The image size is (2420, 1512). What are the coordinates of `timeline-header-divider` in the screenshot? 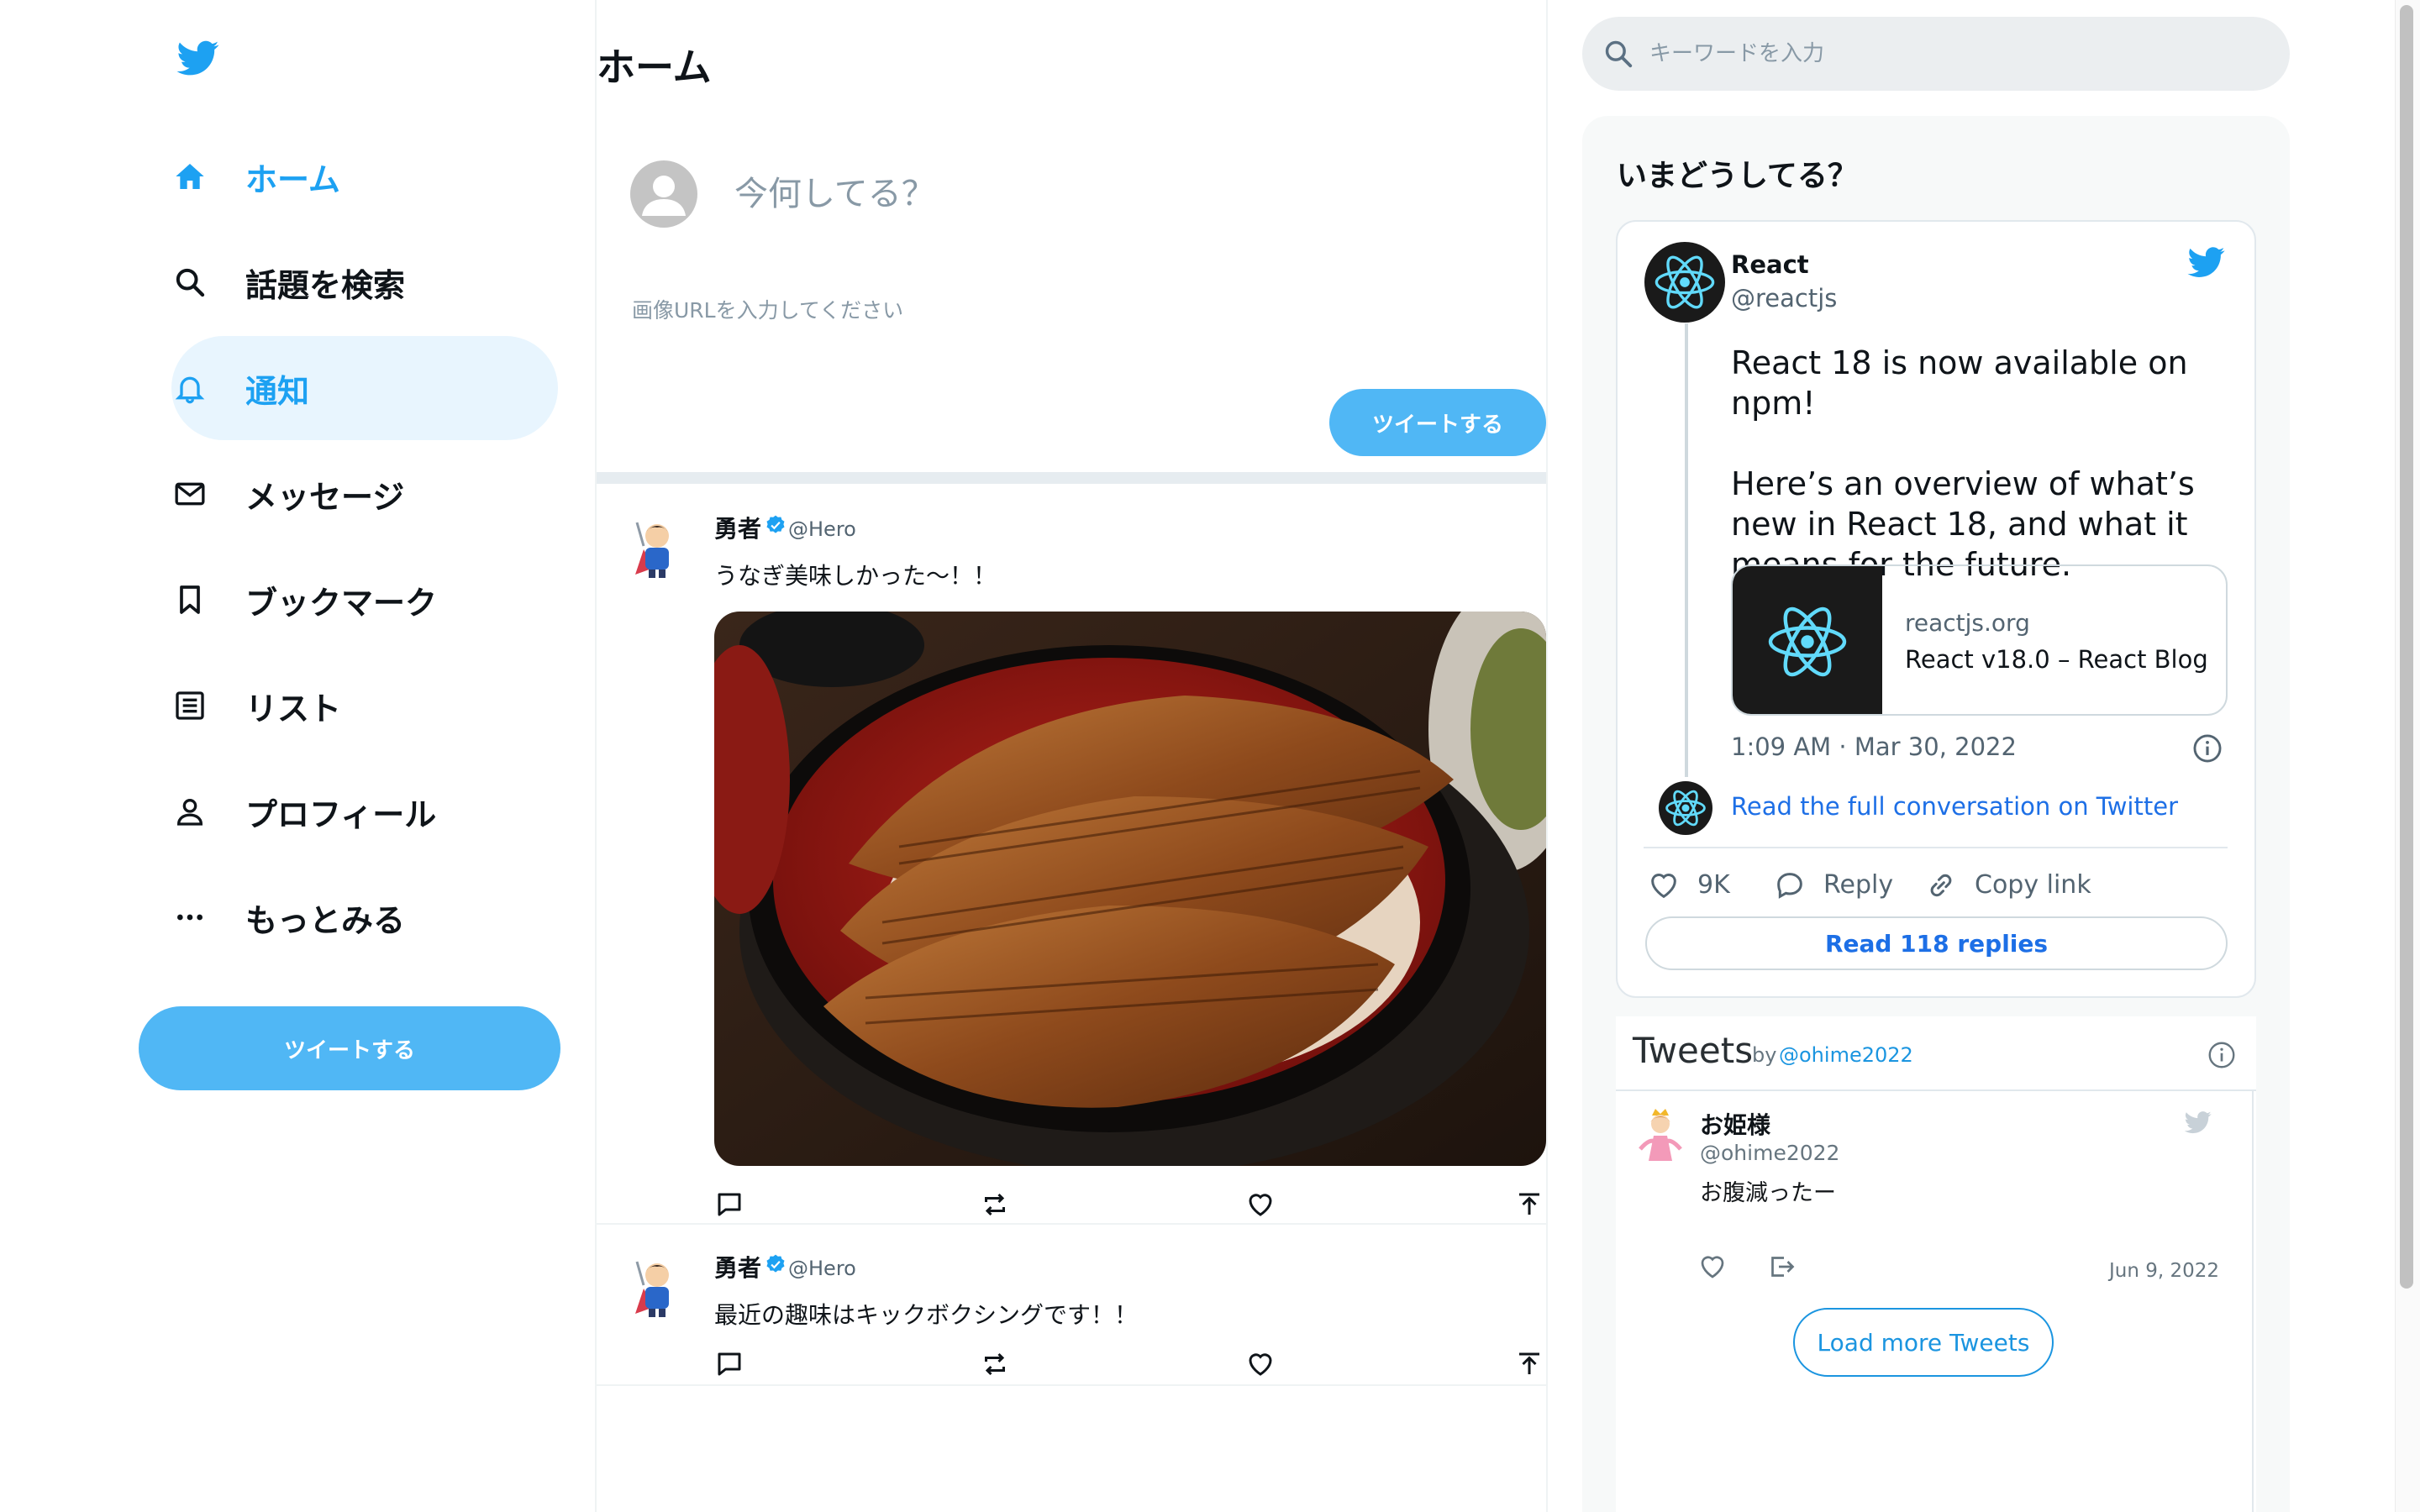 It's located at (1936, 1090).